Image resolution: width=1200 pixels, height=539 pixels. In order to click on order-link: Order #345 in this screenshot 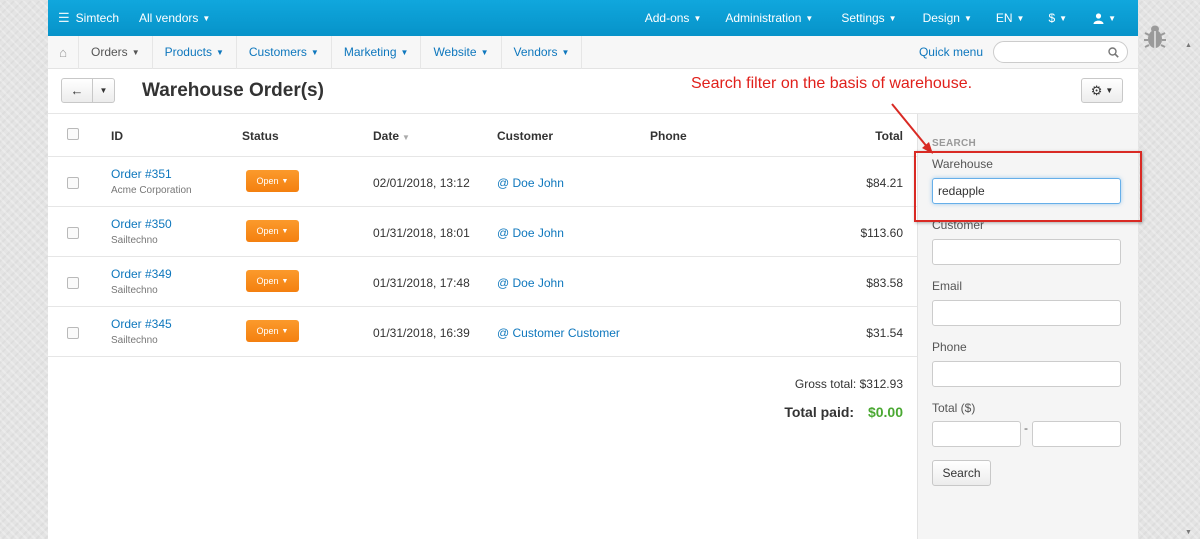, I will do `click(141, 324)`.